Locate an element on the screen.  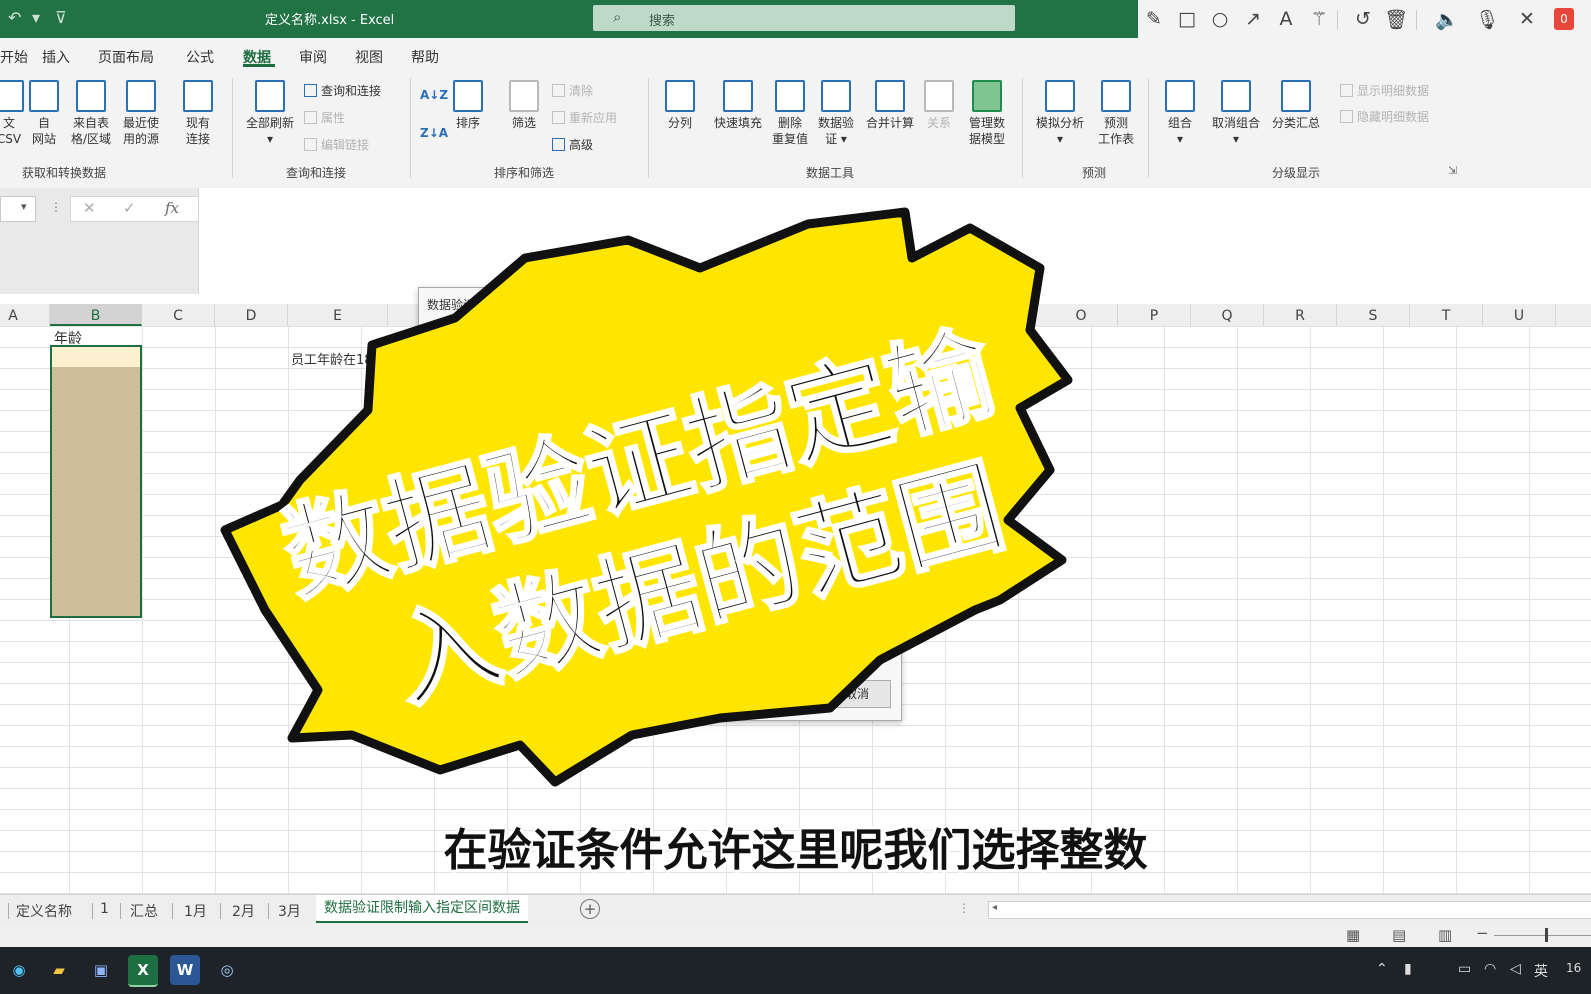
what-if-analysis-button: 模拟分析 ▾ is located at coordinates (1060, 113).